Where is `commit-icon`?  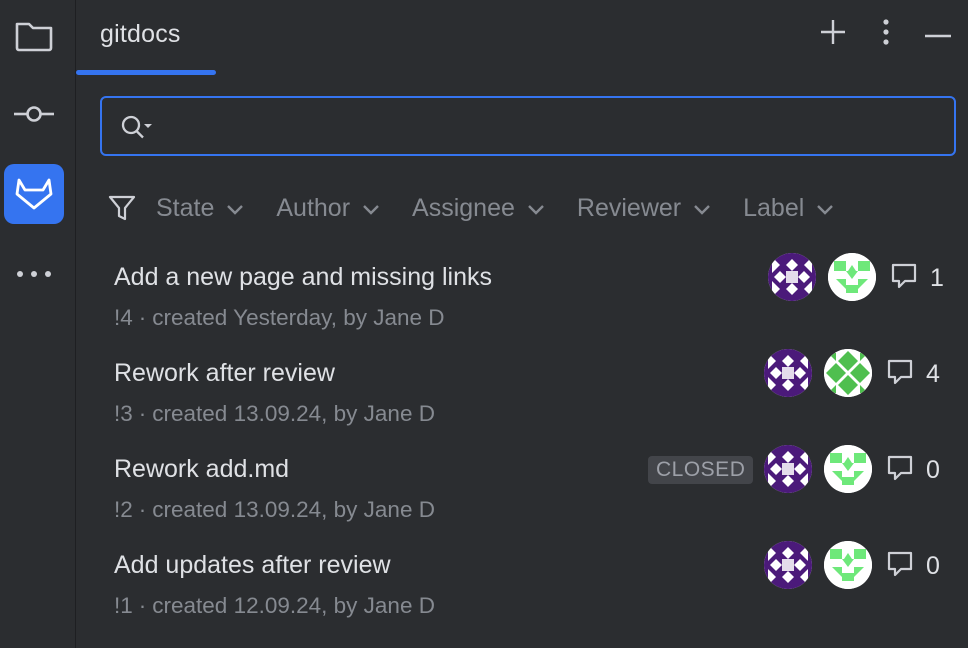 commit-icon is located at coordinates (34, 114).